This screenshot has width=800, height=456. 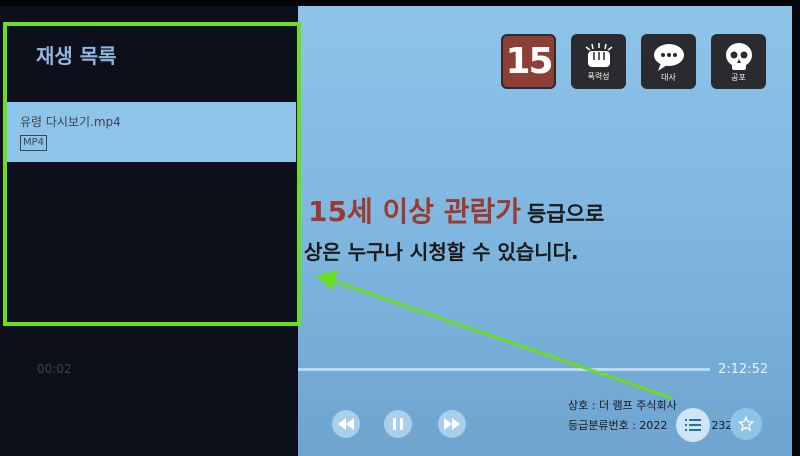 I want to click on rating-message-line1: 15세 이상 관람가 등급으로, so click(x=456, y=210).